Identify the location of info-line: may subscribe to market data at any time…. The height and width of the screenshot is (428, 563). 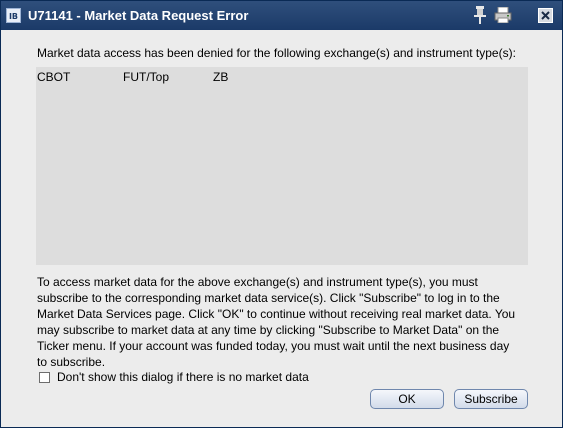
(268, 330).